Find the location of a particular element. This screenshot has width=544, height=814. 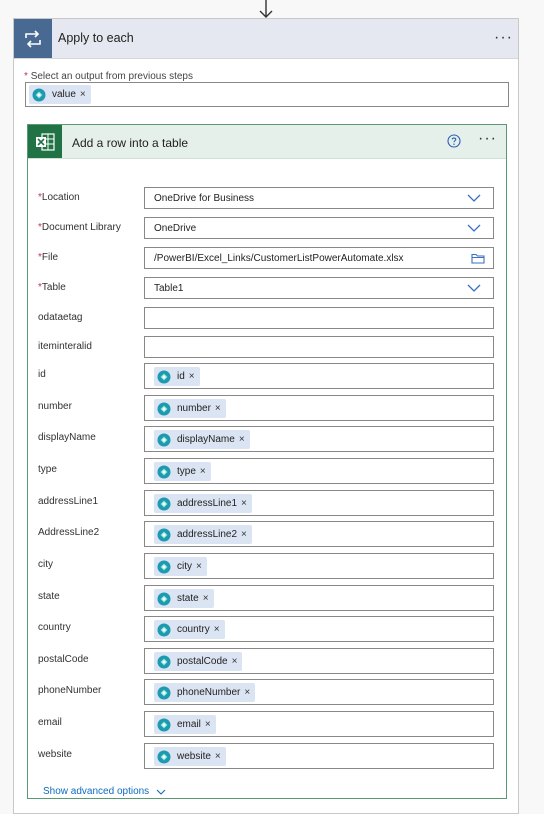

postalcode-input: postalCode × is located at coordinates (319, 661).